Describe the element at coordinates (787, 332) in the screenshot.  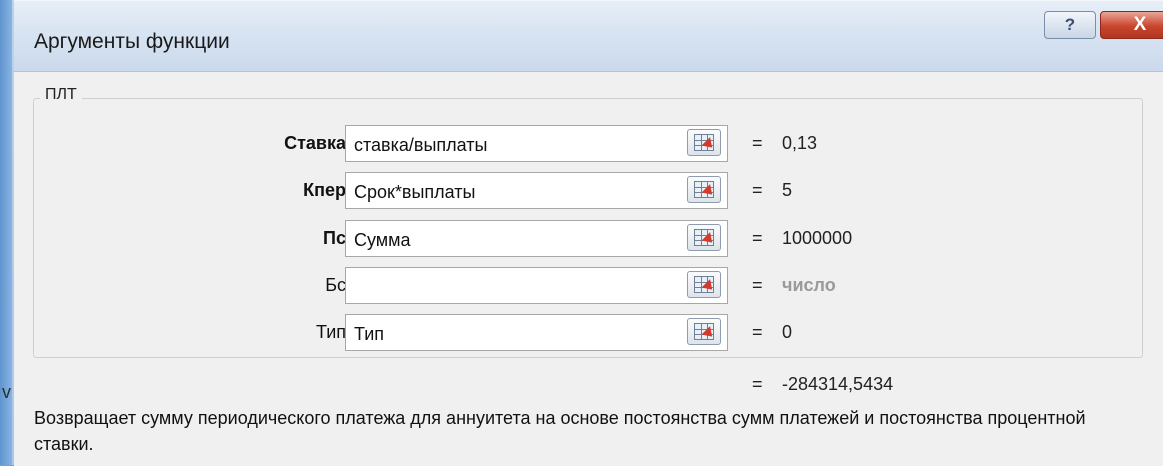
I see `argument-result: 0` at that location.